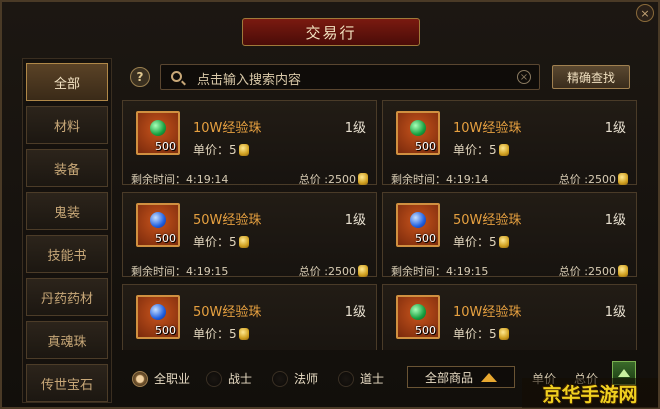 The height and width of the screenshot is (409, 660). I want to click on class-filter-label: 全职业, so click(172, 379).